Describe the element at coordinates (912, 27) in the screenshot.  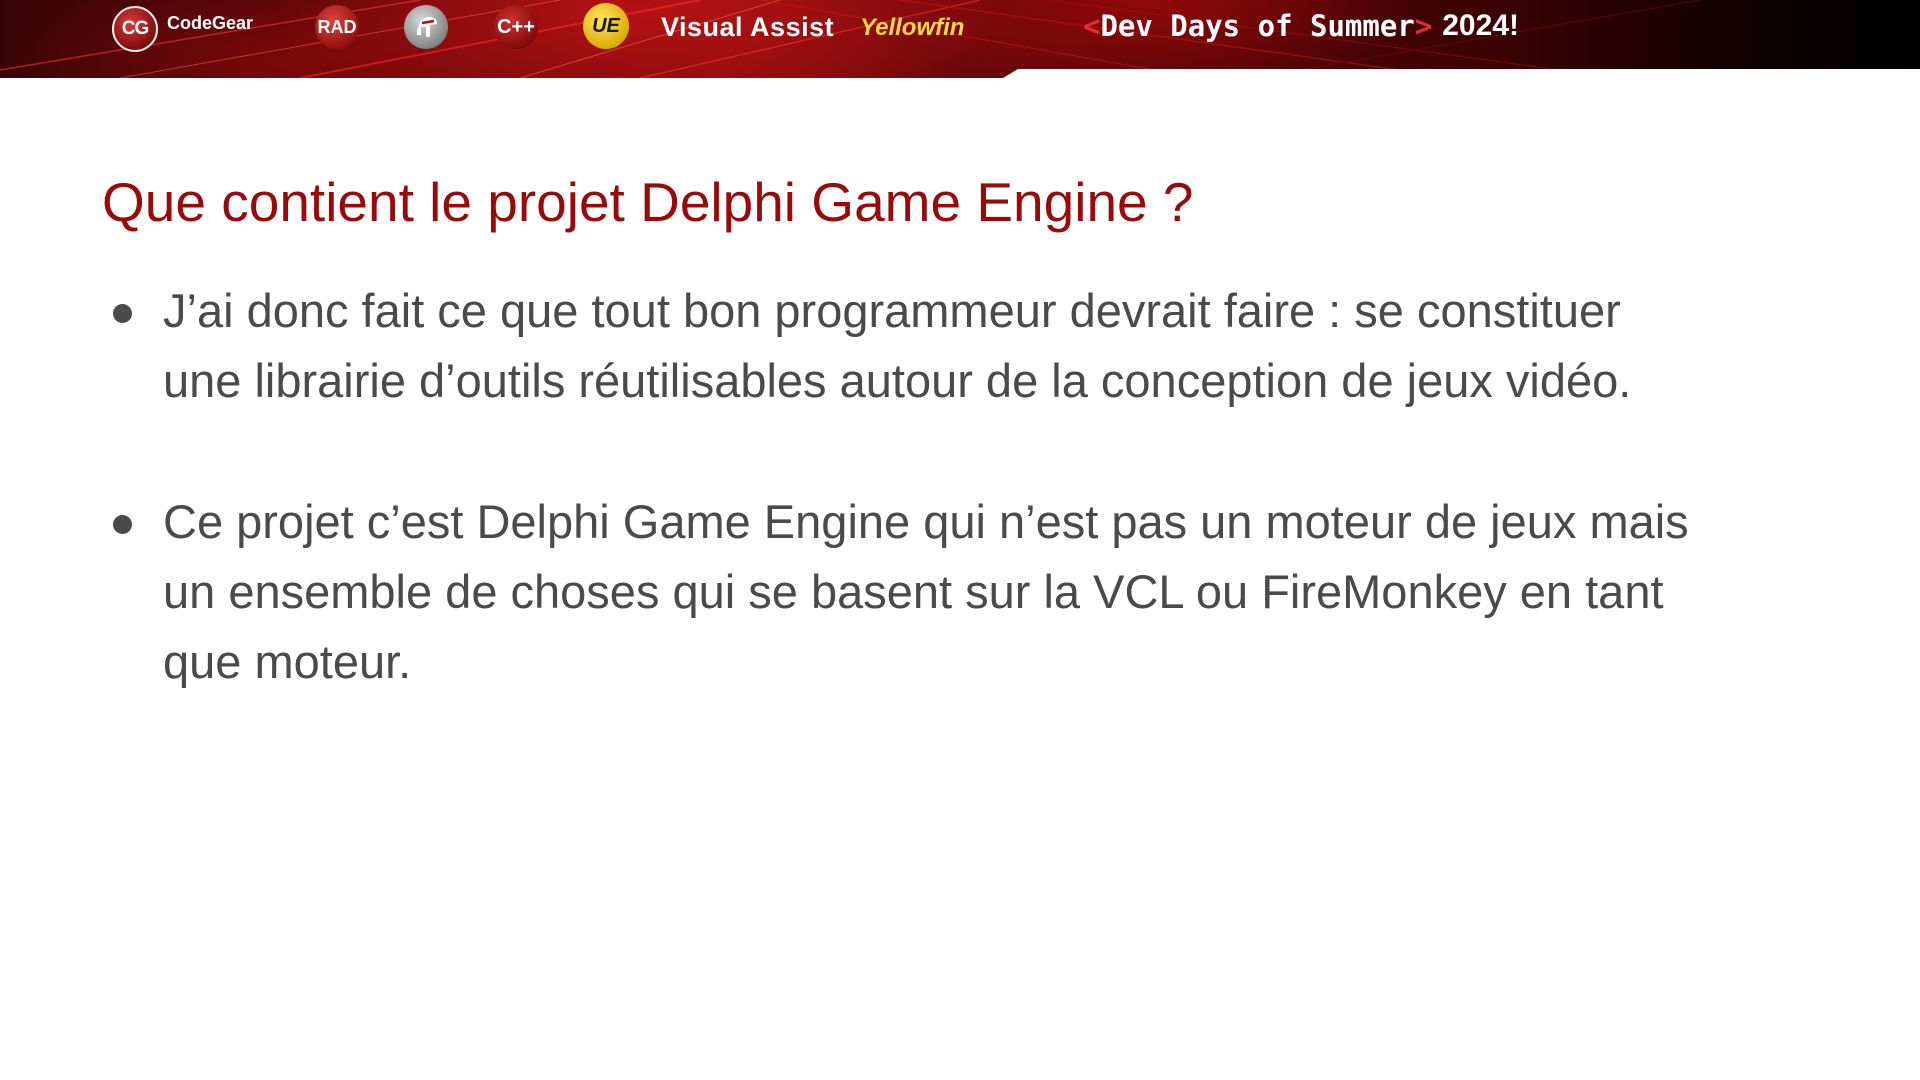
I see `yellowfin-logo-icon: Yellowfin` at that location.